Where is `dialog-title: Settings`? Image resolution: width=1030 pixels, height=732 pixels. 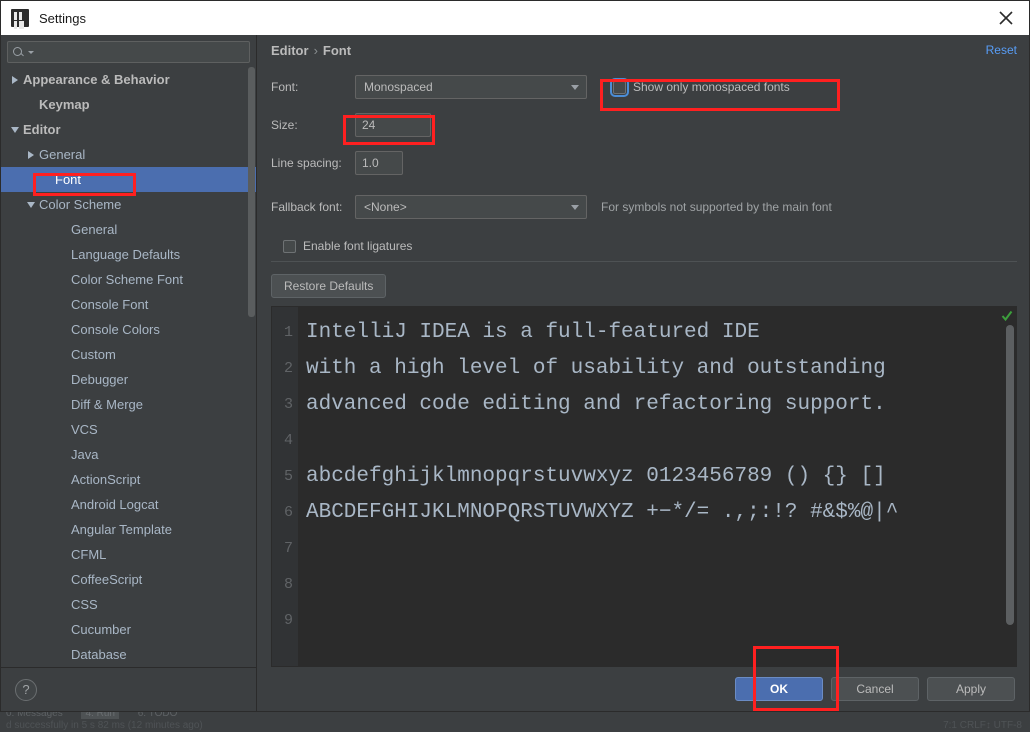 dialog-title: Settings is located at coordinates (62, 18).